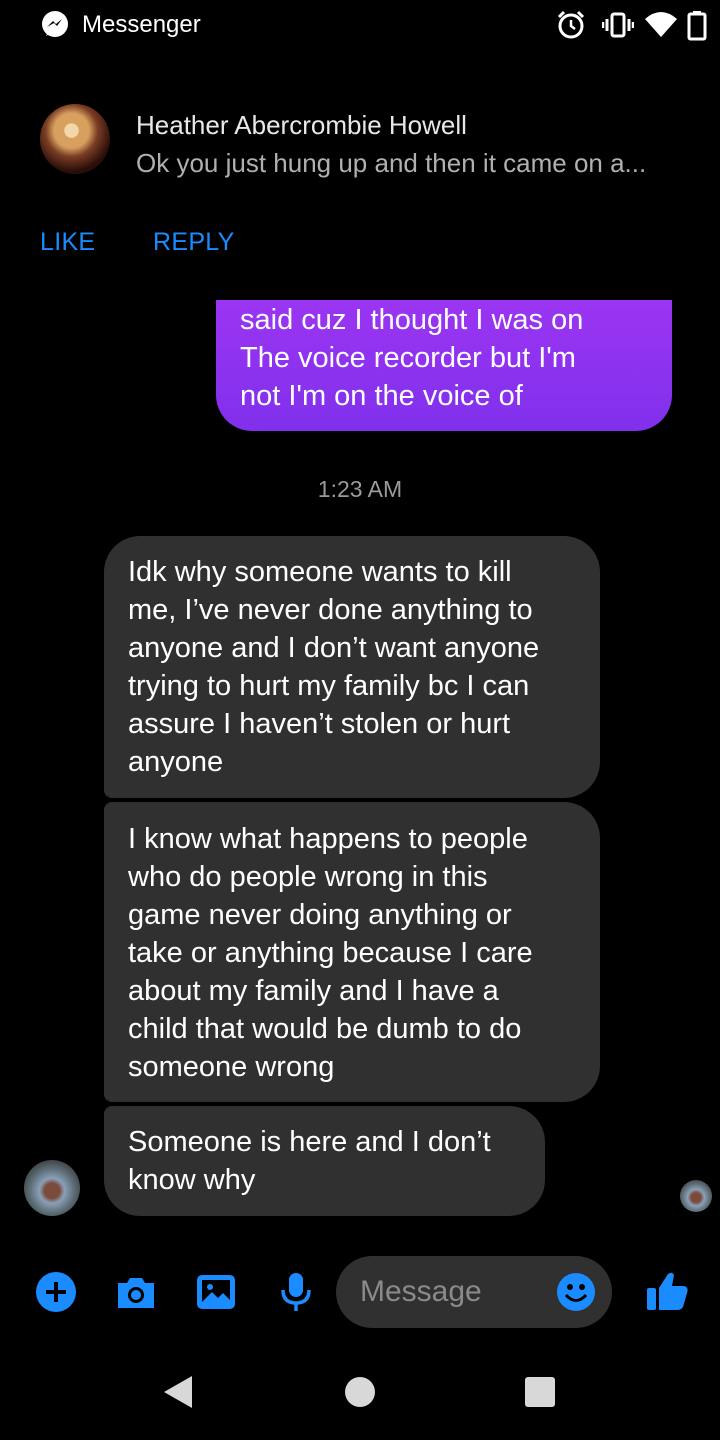  Describe the element at coordinates (56, 1292) in the screenshot. I see `add-icon` at that location.